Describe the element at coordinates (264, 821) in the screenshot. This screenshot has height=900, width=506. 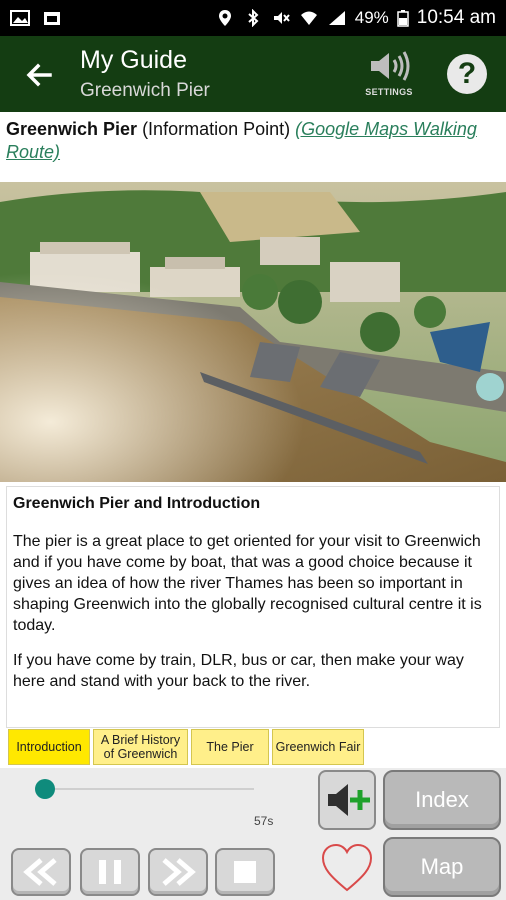
I see `time-remaining: 57s` at that location.